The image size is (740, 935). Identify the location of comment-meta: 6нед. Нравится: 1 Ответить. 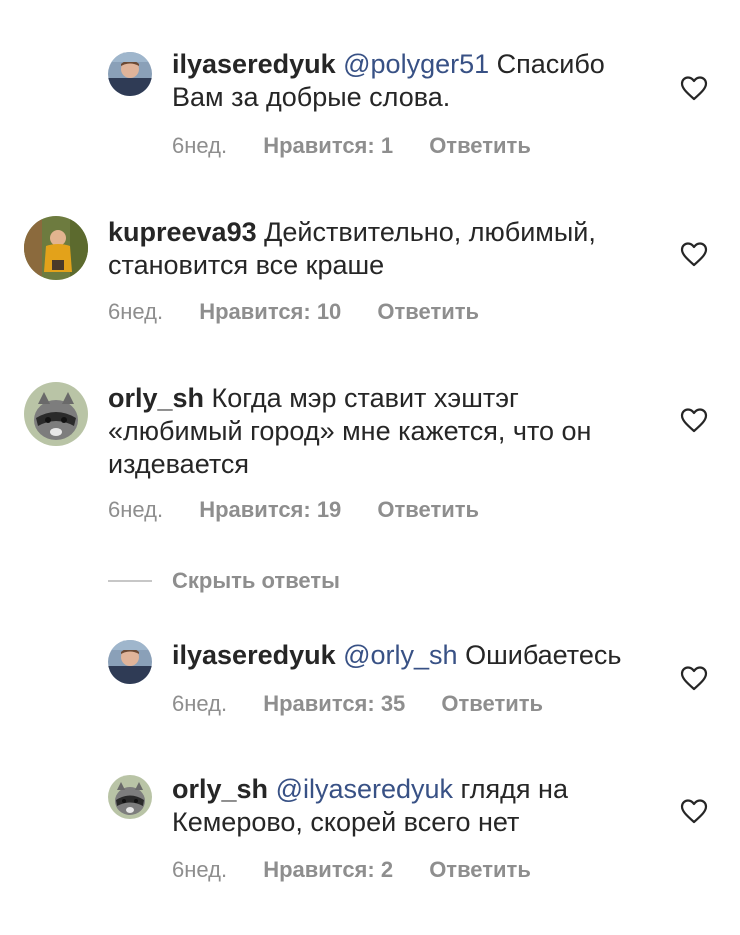
(351, 146).